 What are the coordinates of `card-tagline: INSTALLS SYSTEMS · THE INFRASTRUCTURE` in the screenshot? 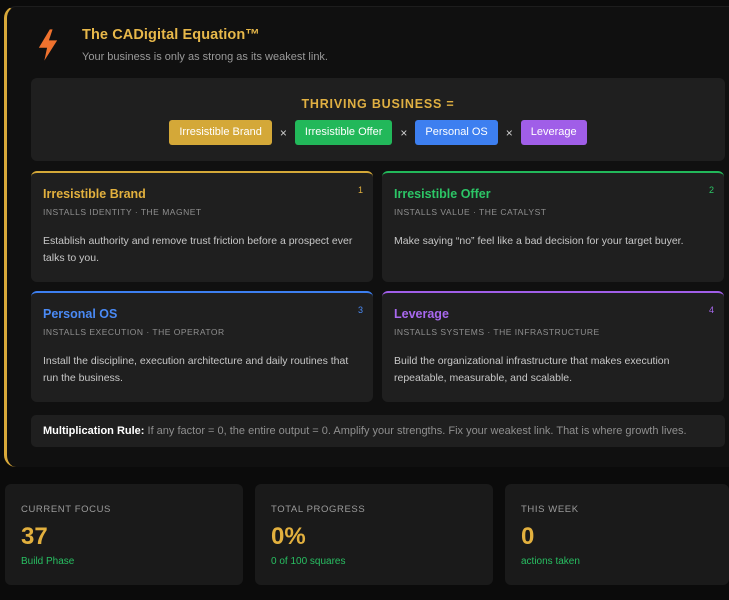 It's located at (497, 332).